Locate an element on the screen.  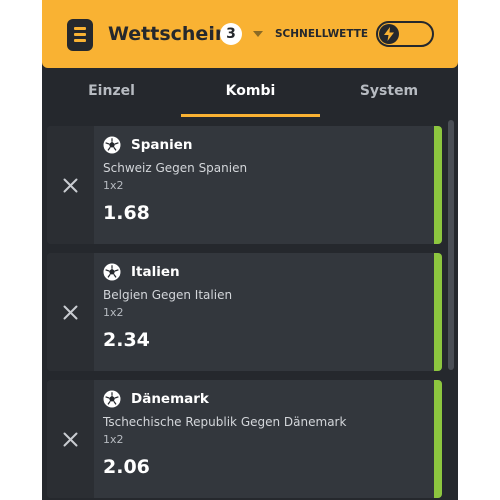
tab-kombi: Kombi is located at coordinates (250, 92).